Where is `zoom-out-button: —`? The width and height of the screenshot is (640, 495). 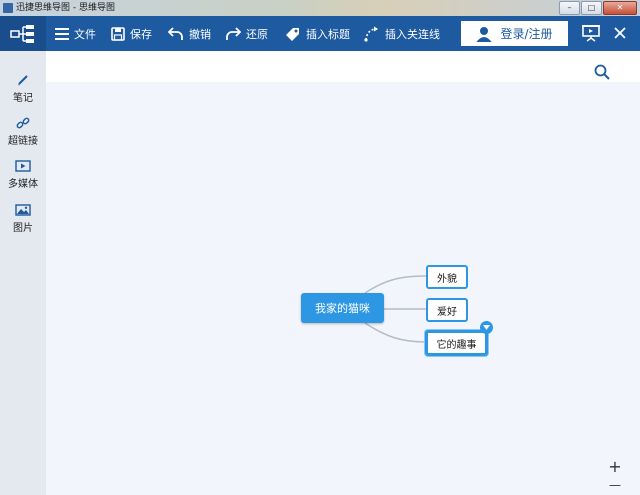
zoom-out-button: — is located at coordinates (615, 486).